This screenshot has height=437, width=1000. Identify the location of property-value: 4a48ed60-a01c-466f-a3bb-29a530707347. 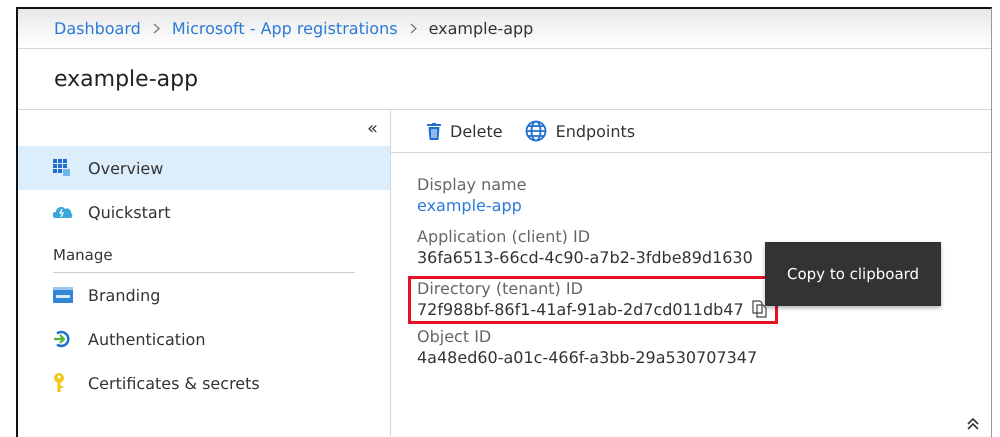
(587, 357).